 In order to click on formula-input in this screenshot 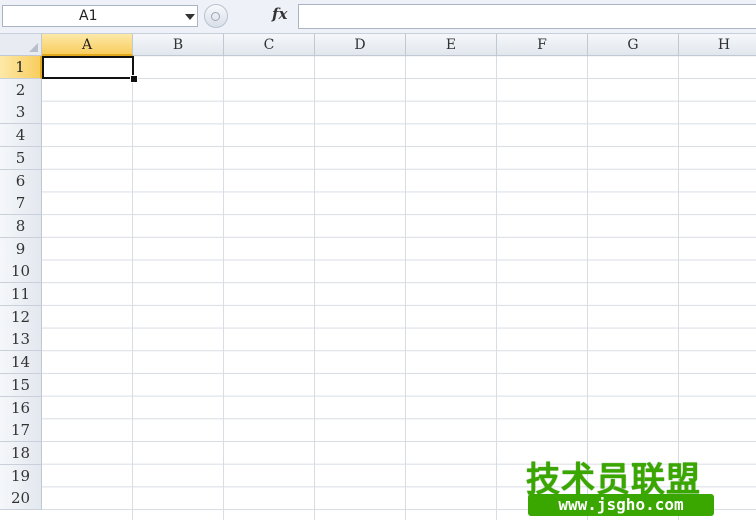, I will do `click(527, 16)`.